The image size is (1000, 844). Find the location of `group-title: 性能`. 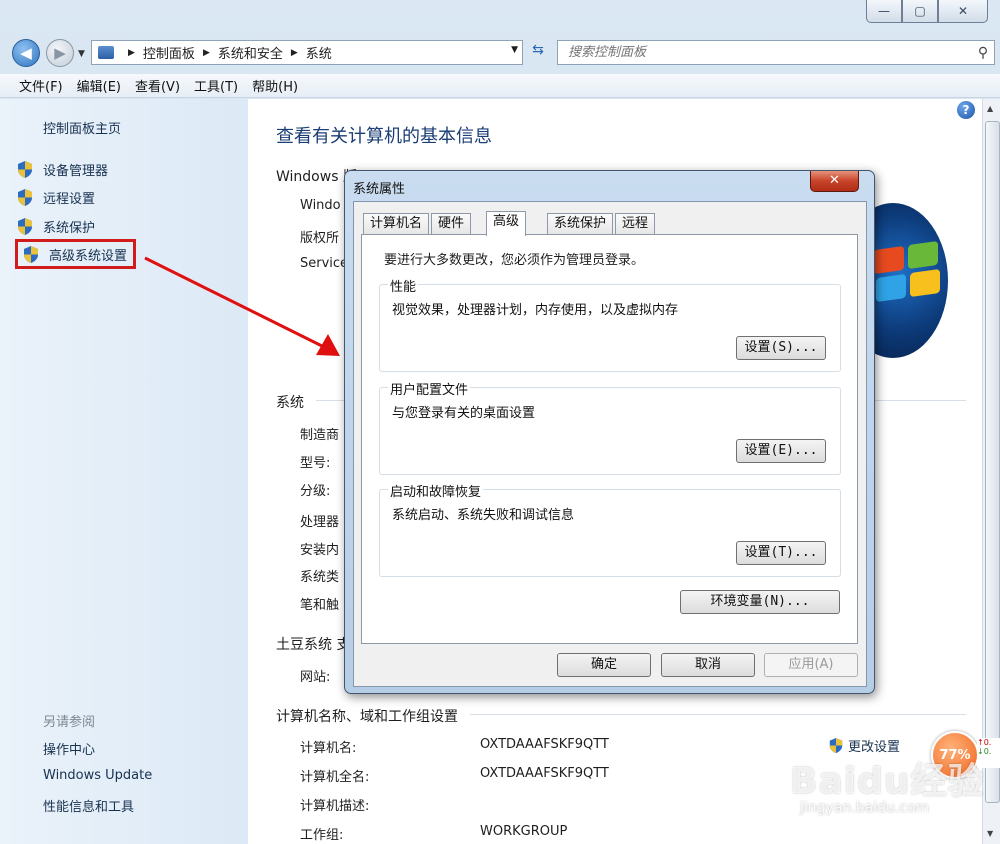

group-title: 性能 is located at coordinates (403, 285).